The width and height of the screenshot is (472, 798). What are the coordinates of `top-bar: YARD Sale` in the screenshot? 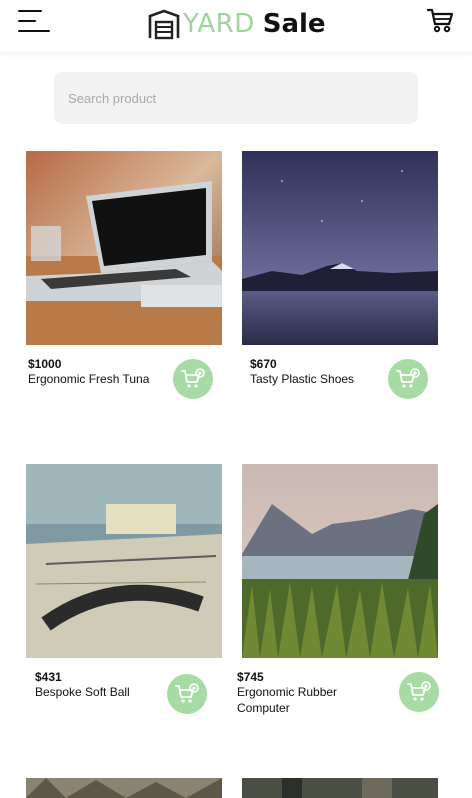 It's located at (236, 26).